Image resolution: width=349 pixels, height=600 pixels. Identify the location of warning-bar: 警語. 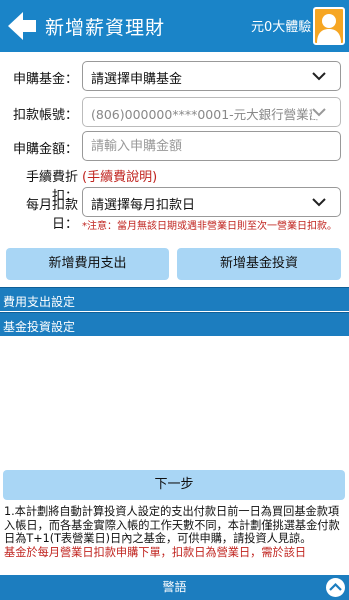
(174, 587).